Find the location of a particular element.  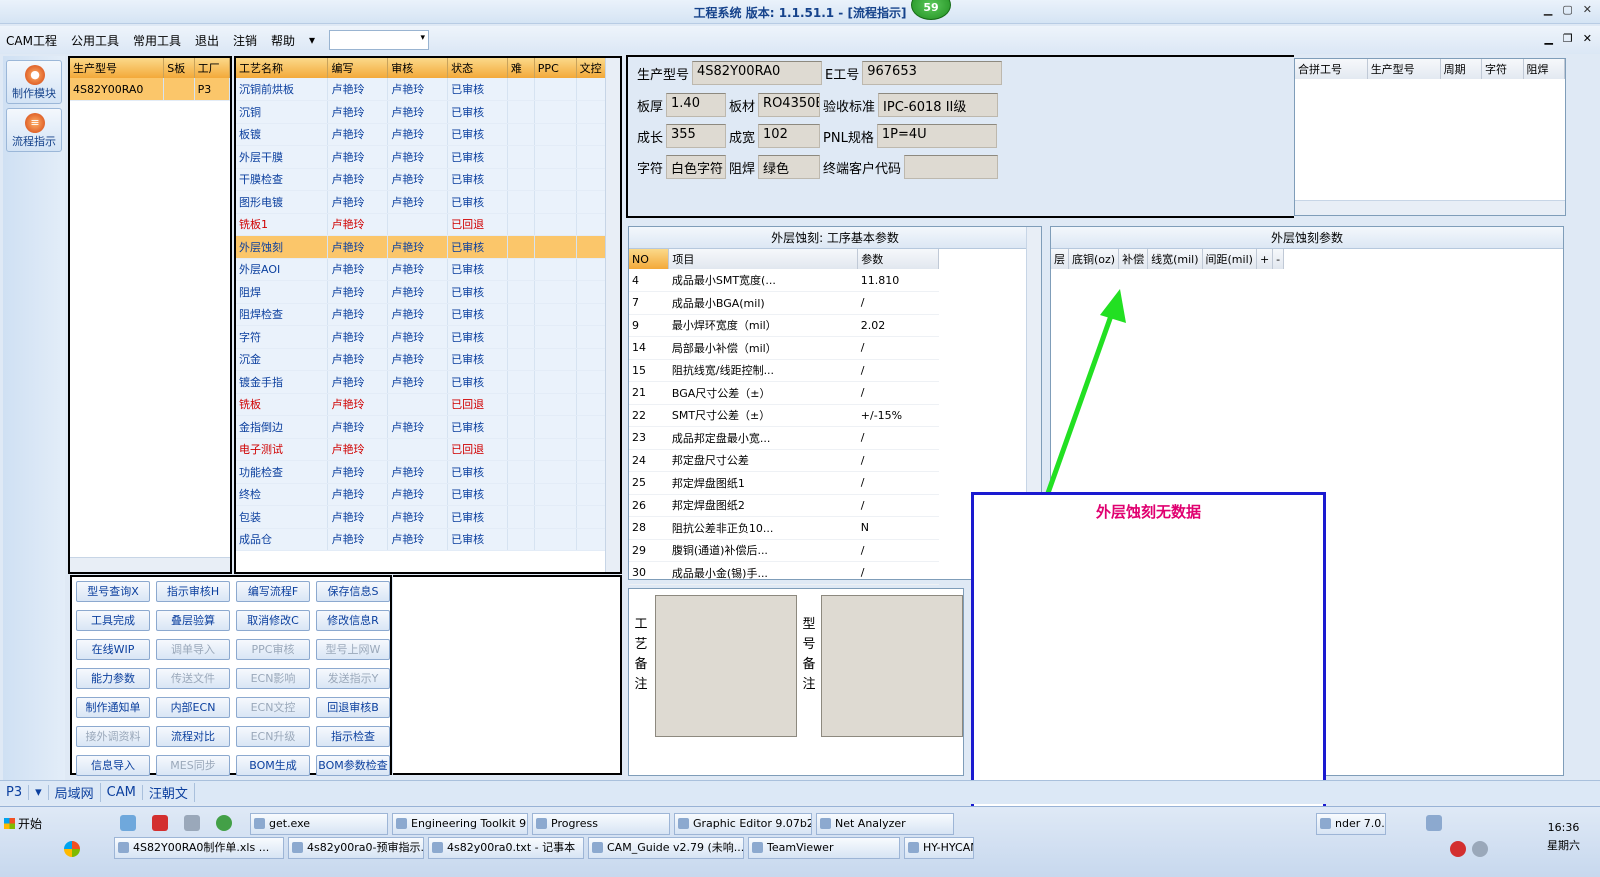

combine-col-header: 周期 is located at coordinates (1461, 69).